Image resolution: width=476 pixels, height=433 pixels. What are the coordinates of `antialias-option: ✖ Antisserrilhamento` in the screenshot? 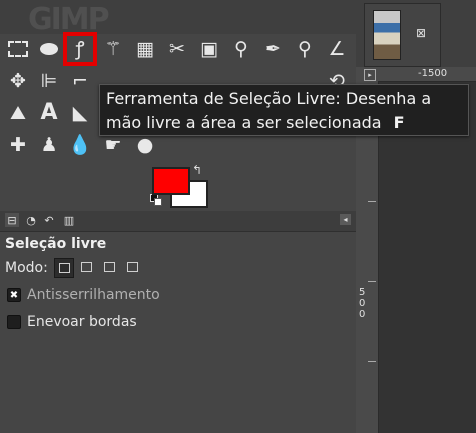 It's located at (83, 295).